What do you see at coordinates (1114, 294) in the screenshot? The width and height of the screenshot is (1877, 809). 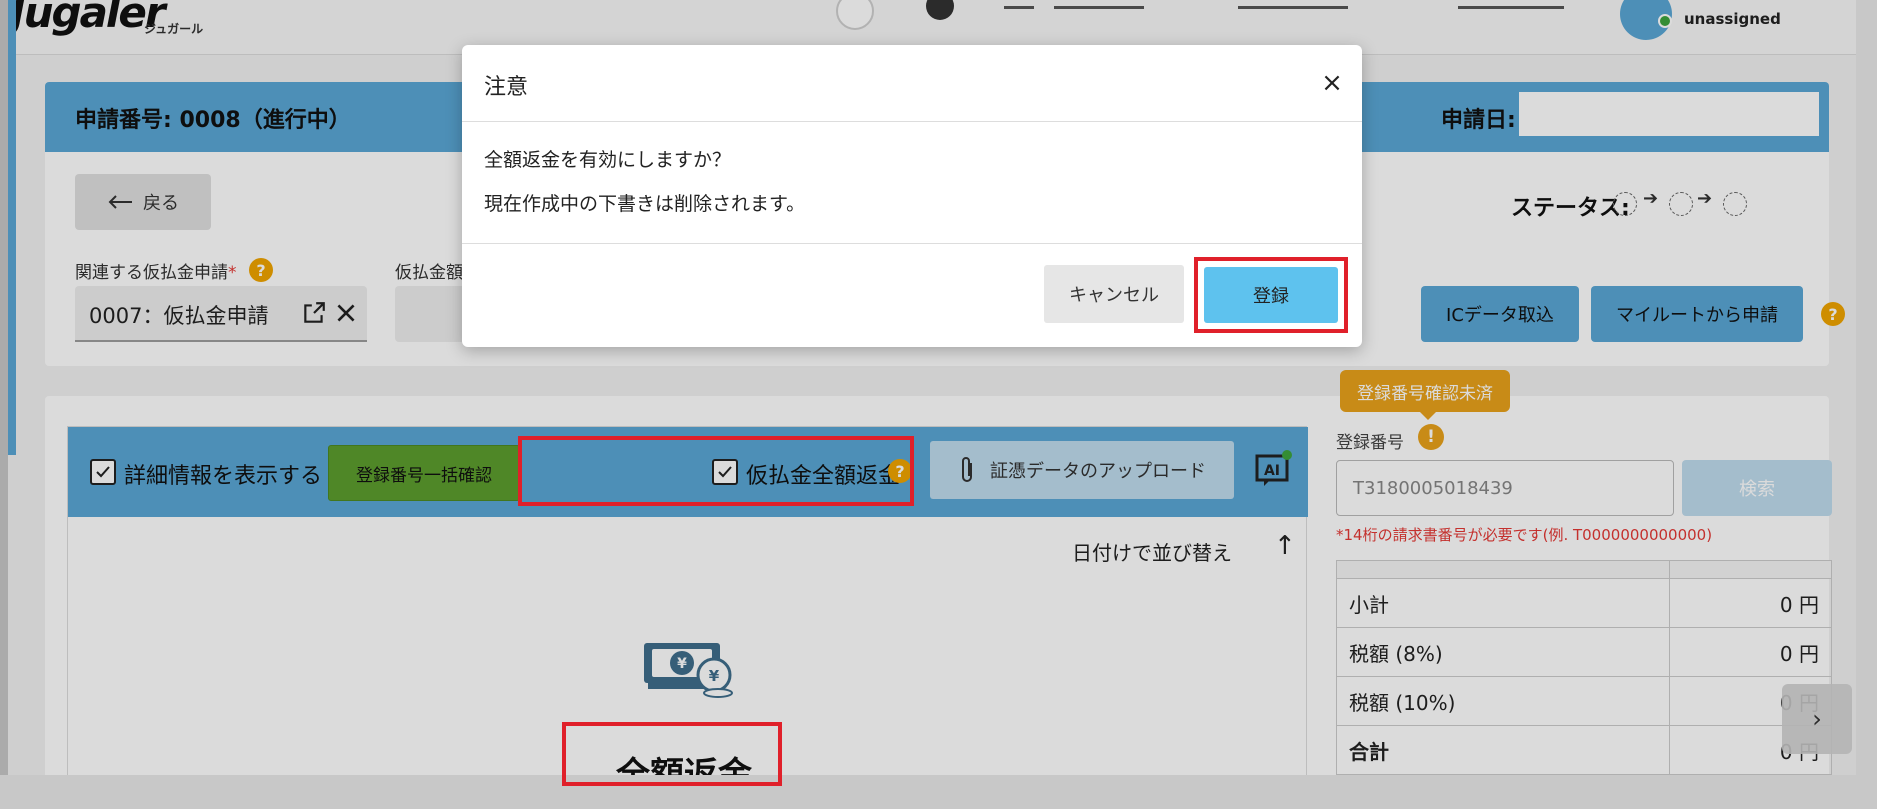 I see `cancel-button: キャンセル` at bounding box center [1114, 294].